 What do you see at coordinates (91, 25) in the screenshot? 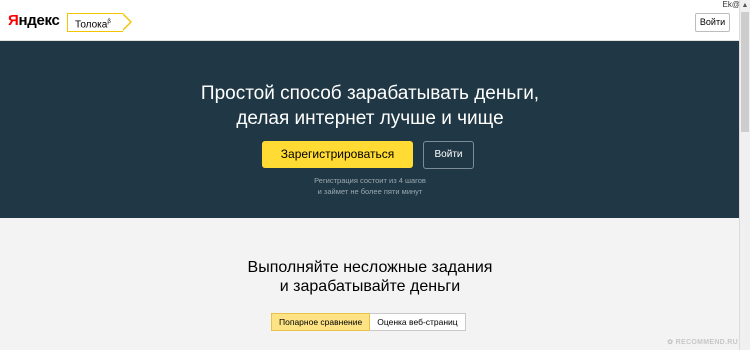
I see `toloka-label: Толока` at bounding box center [91, 25].